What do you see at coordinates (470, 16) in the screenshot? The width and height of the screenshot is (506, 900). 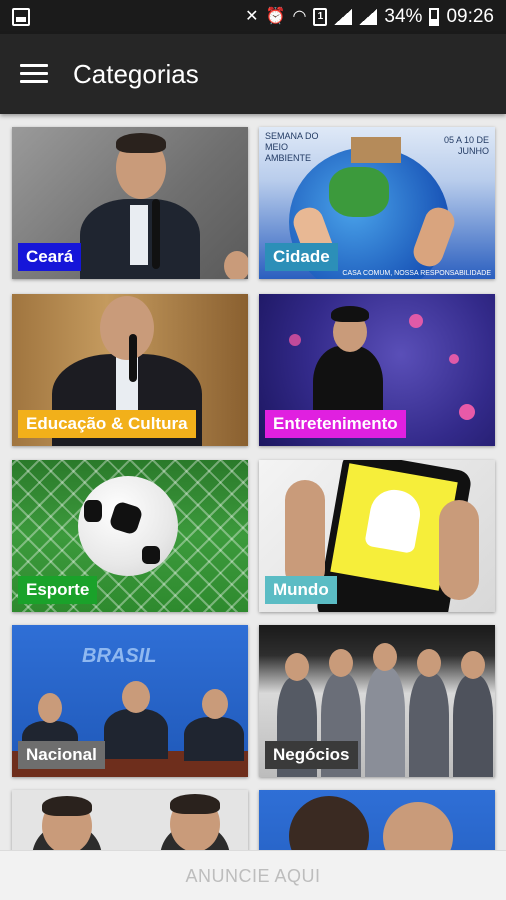 I see `clock: 09:26` at bounding box center [470, 16].